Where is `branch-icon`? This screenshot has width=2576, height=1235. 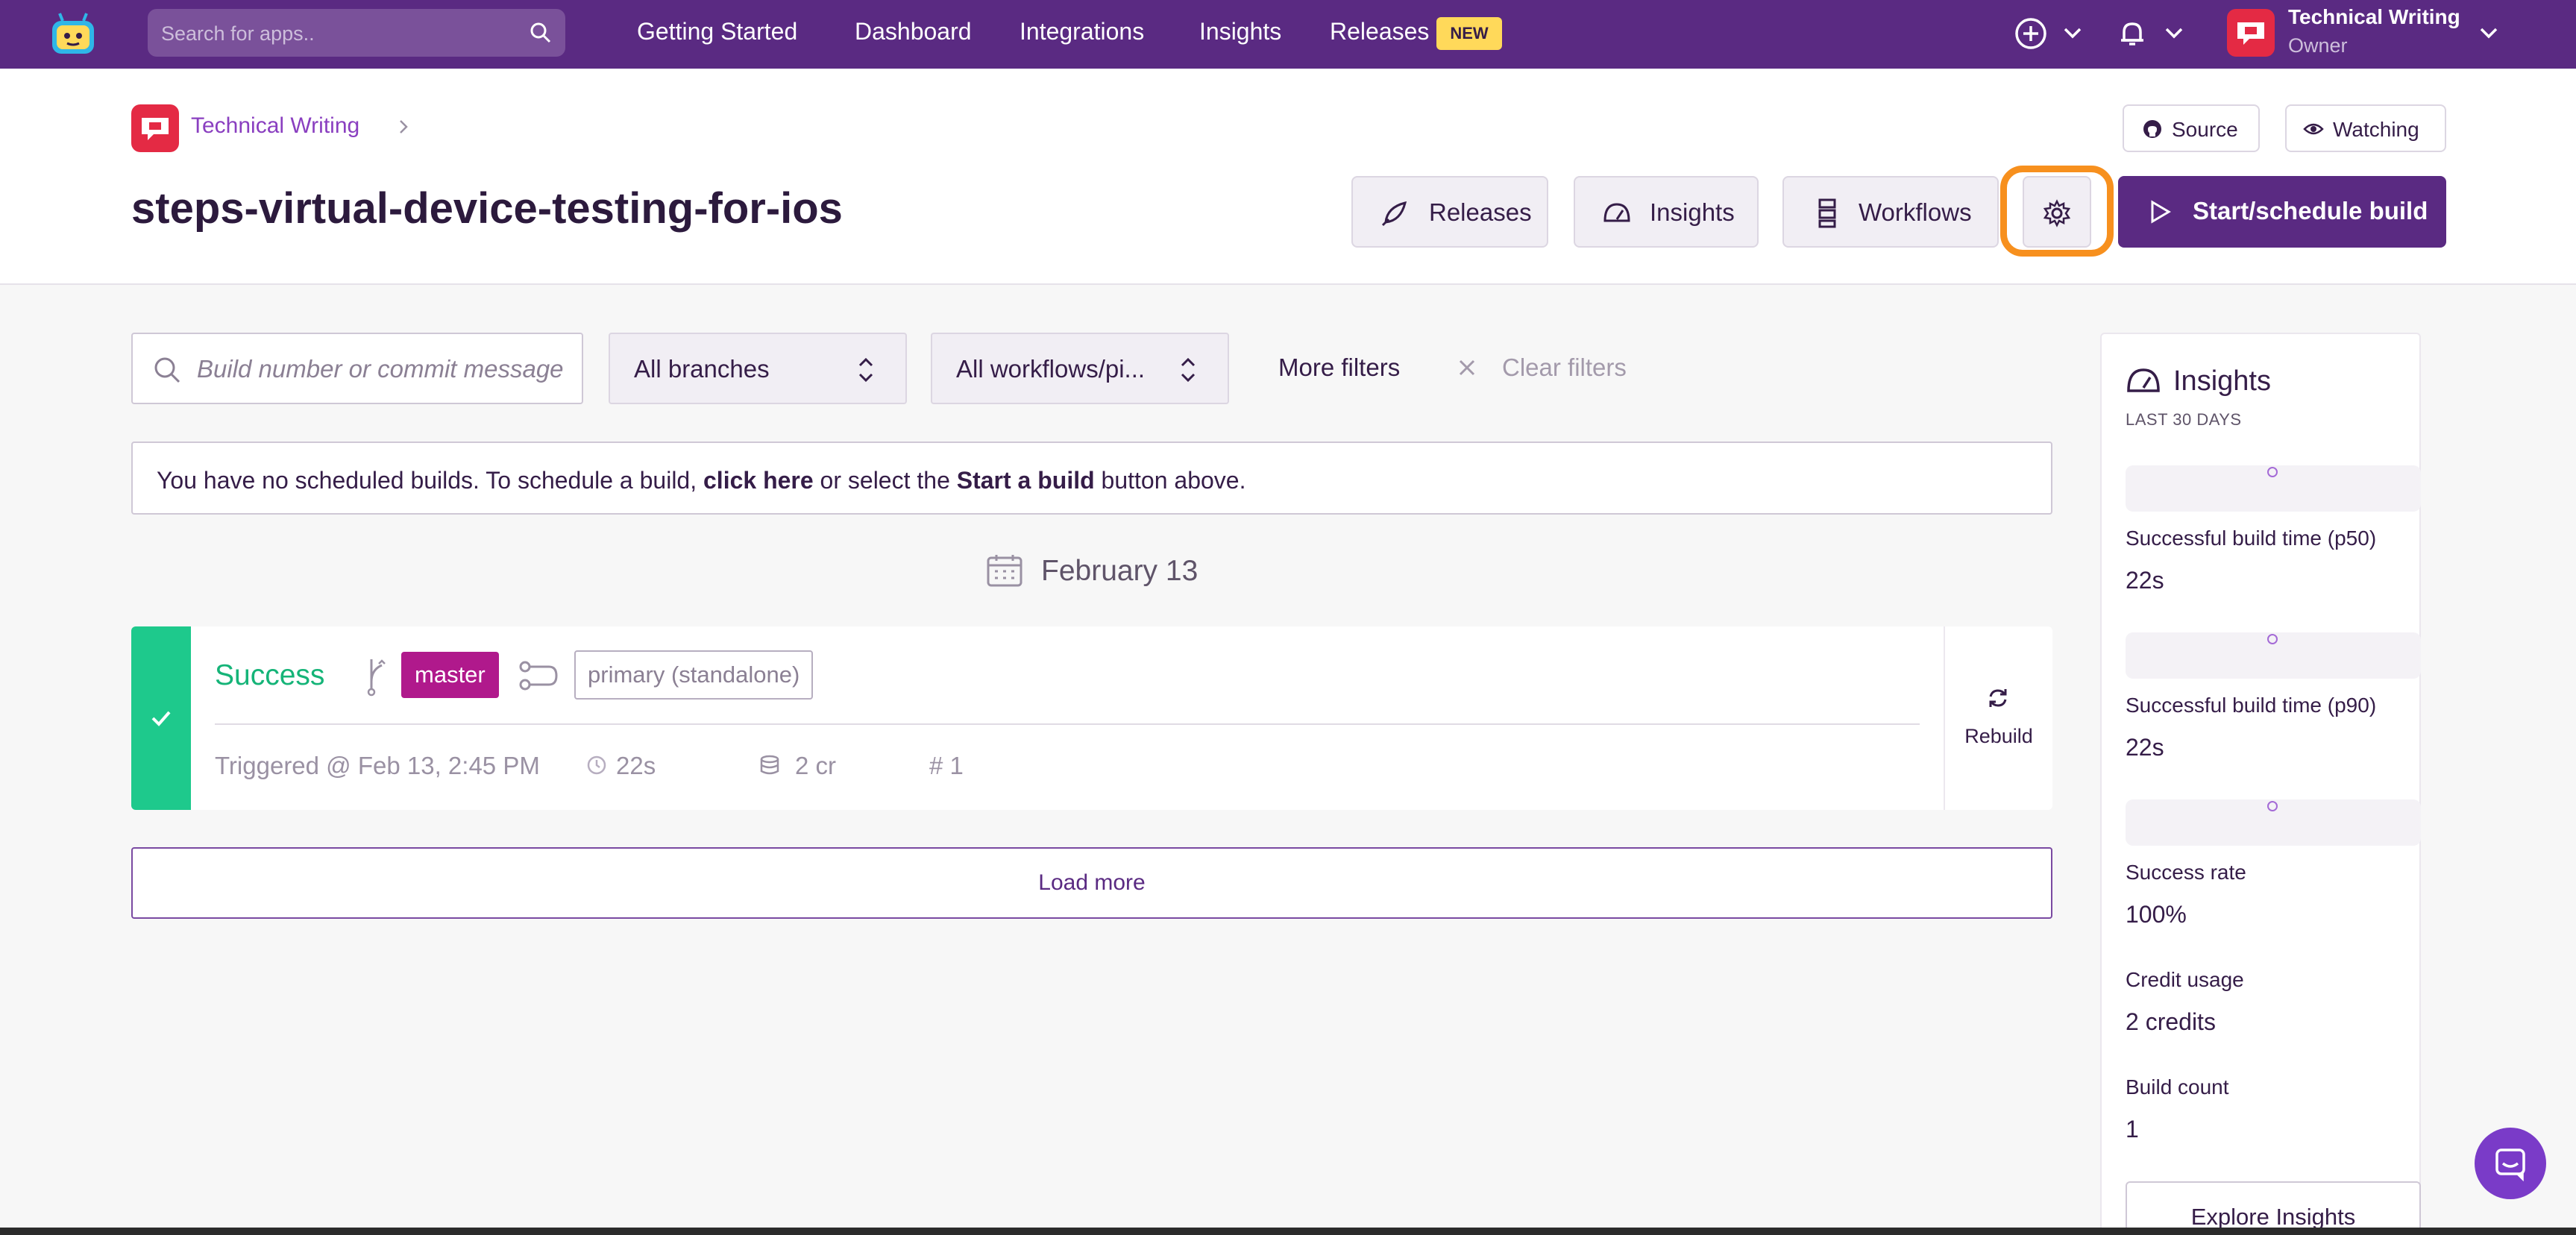 branch-icon is located at coordinates (377, 678).